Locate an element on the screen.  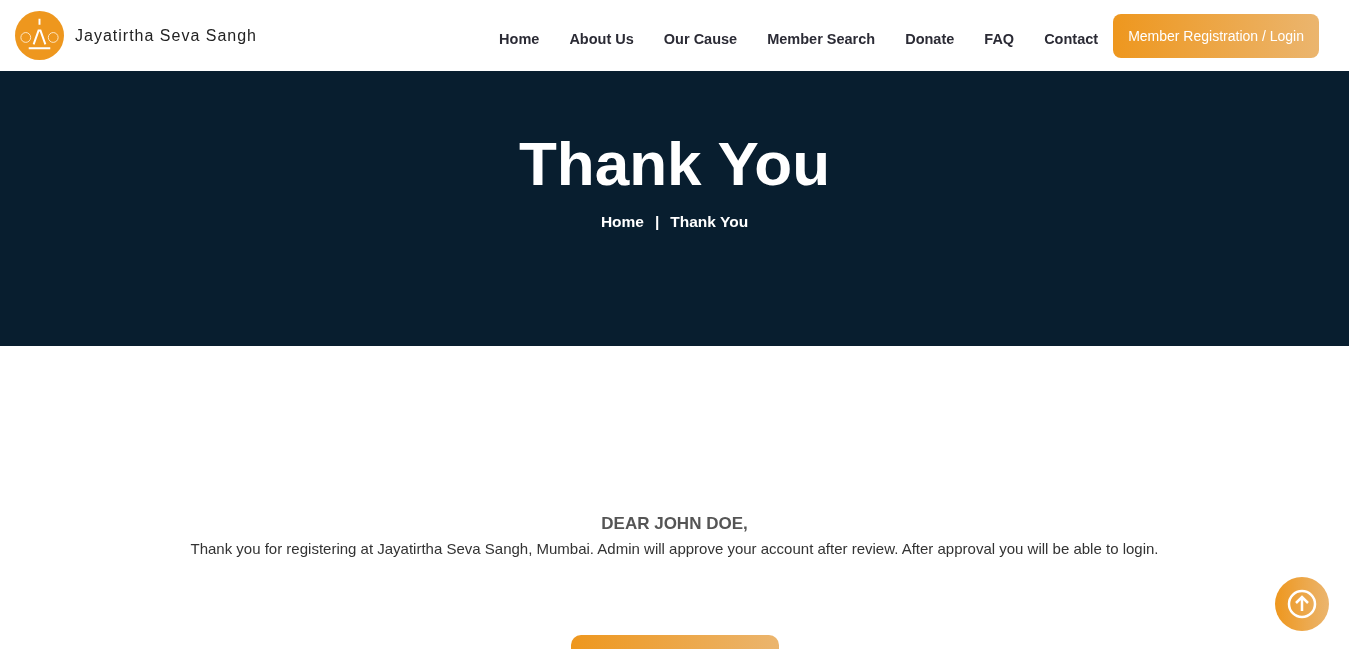
arrow-up-icon is located at coordinates (1302, 604).